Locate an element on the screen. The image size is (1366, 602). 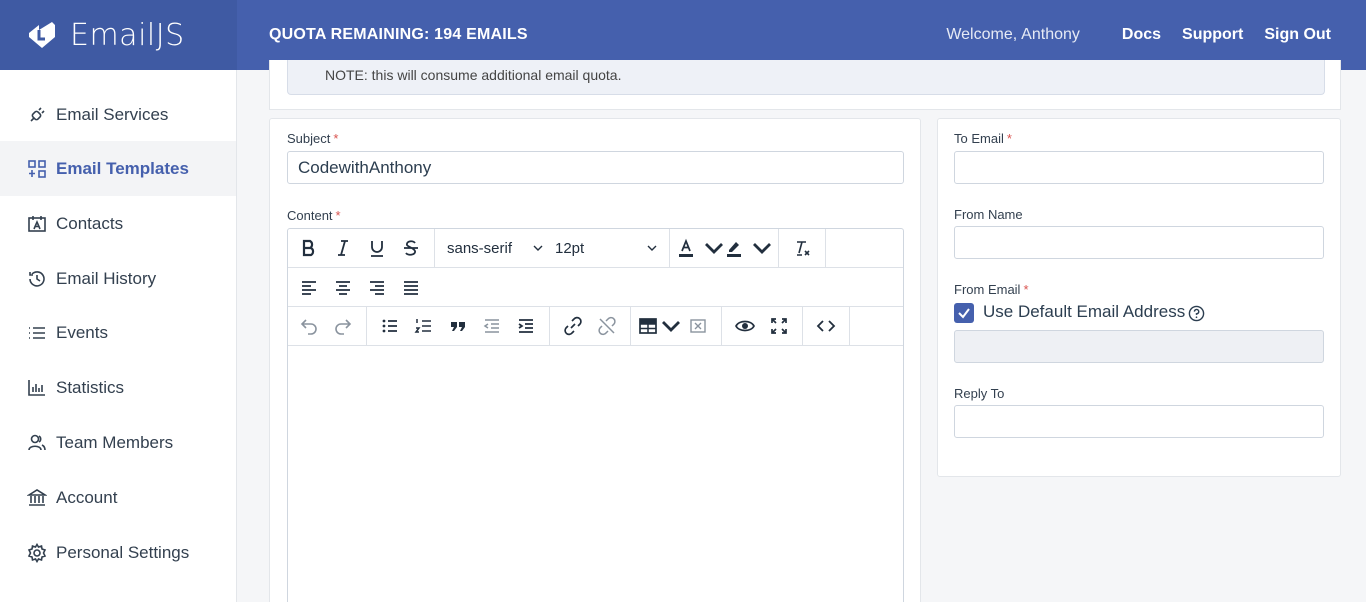
from-email-label: From Email * is located at coordinates (991, 289).